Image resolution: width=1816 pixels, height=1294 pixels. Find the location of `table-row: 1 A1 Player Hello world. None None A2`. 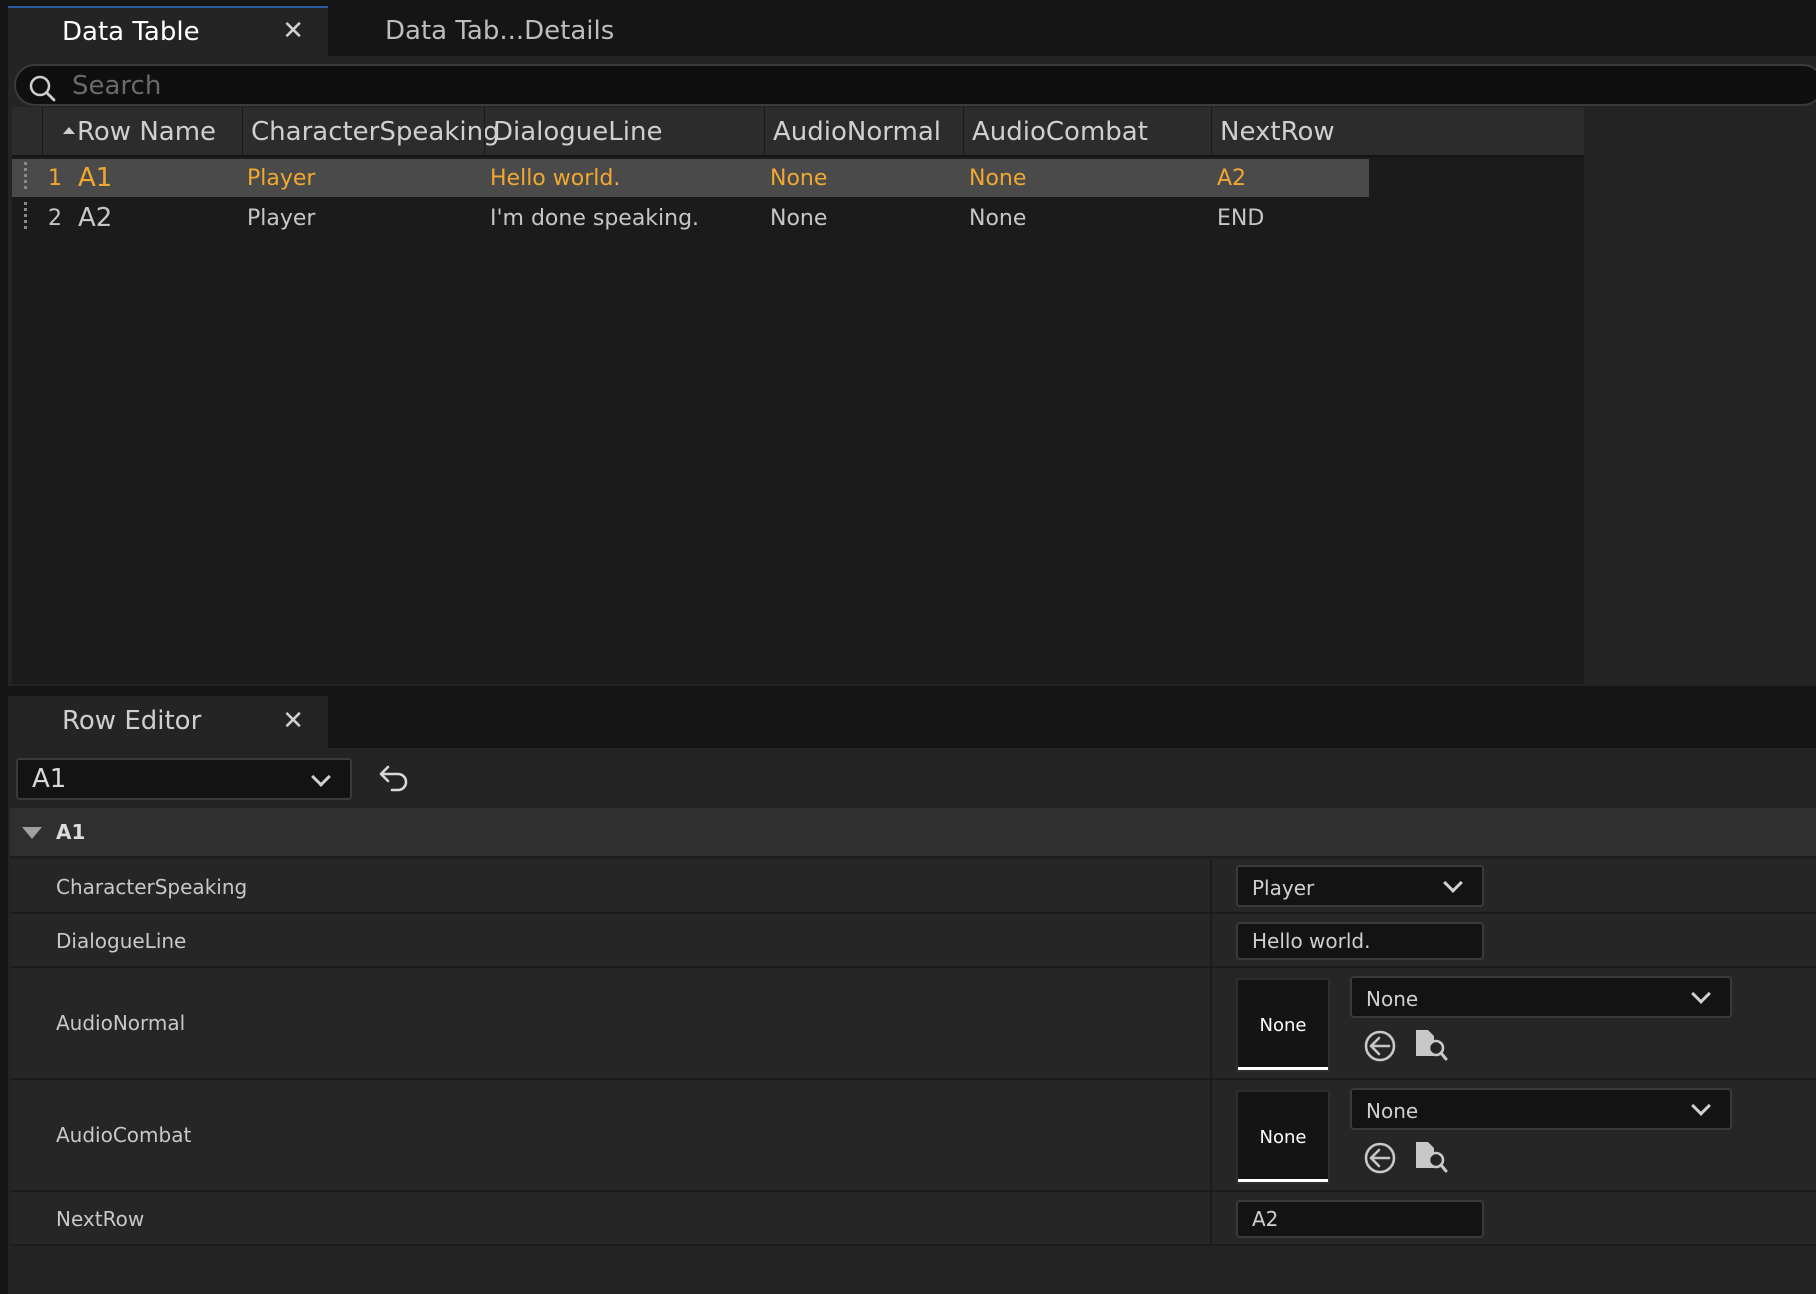

table-row: 1 A1 Player Hello world. None None A2 is located at coordinates (690, 178).